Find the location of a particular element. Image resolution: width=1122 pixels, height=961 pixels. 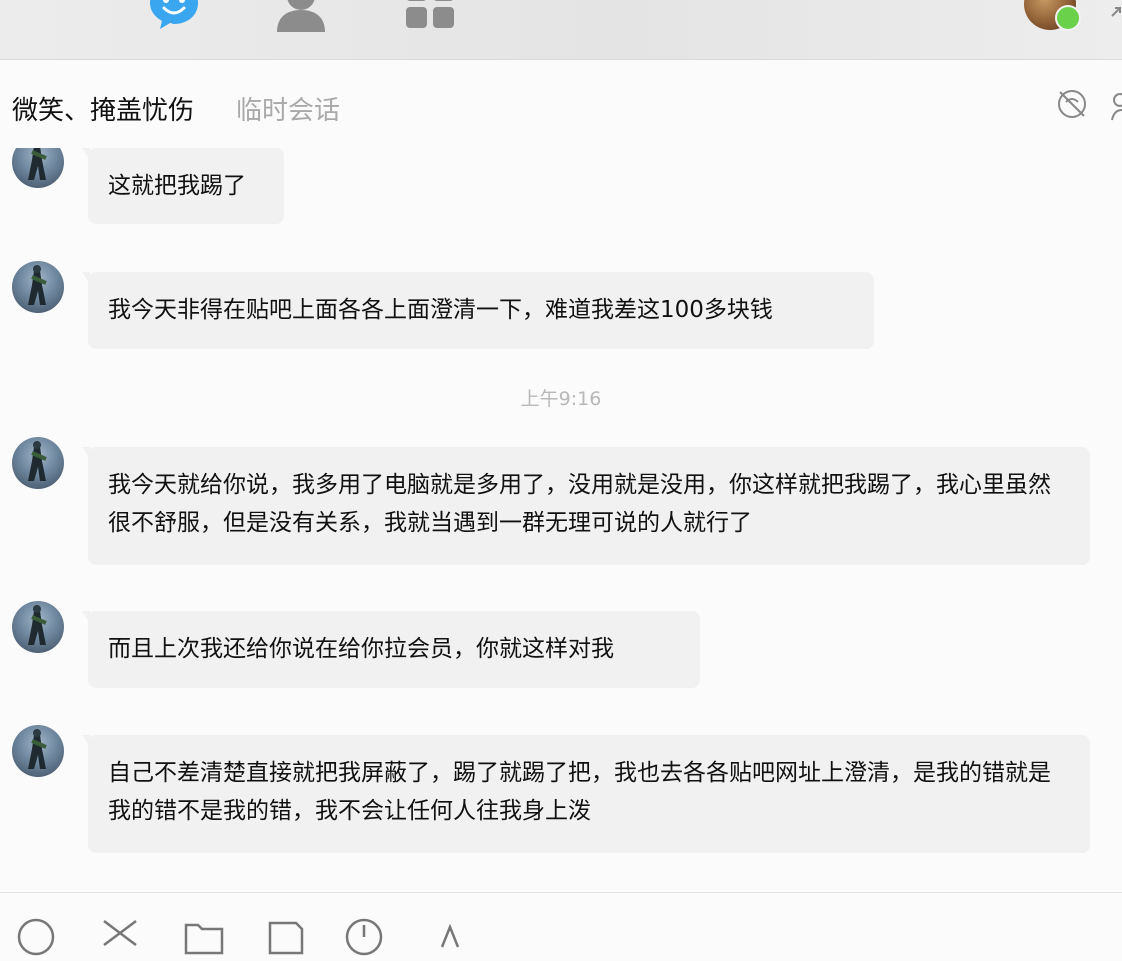

message-text: 而且上次我还给你说在给你拉会员，你就这样对我 is located at coordinates (361, 649).